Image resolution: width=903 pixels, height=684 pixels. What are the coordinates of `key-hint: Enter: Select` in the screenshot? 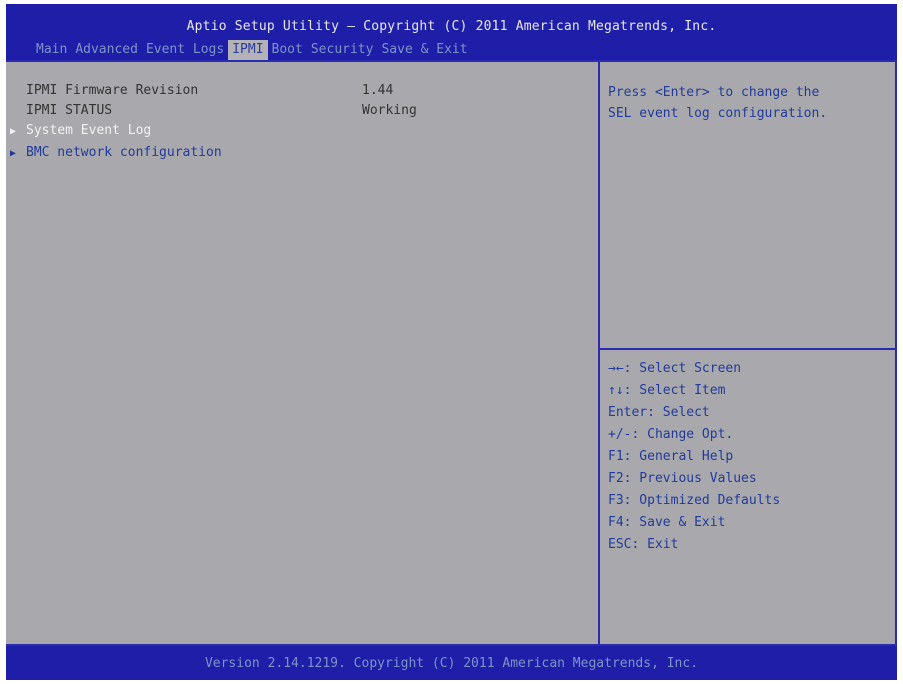 It's located at (659, 412).